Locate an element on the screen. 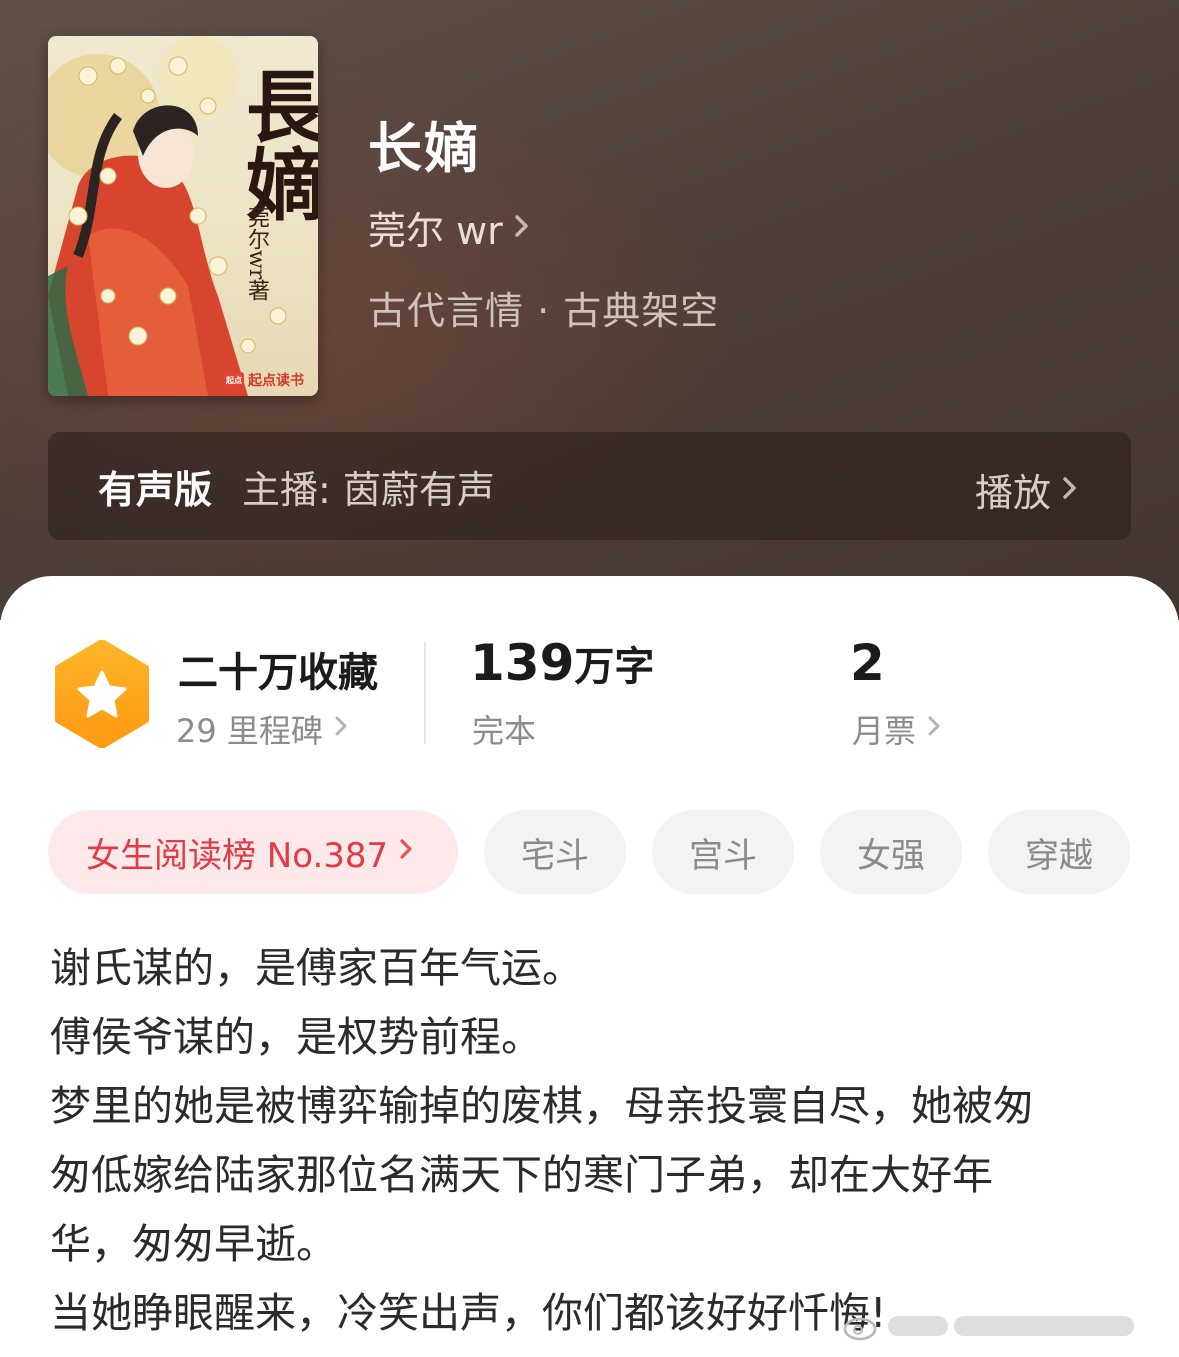 The image size is (1179, 1357). milestones-label: 29 里程碑 is located at coordinates (249, 731).